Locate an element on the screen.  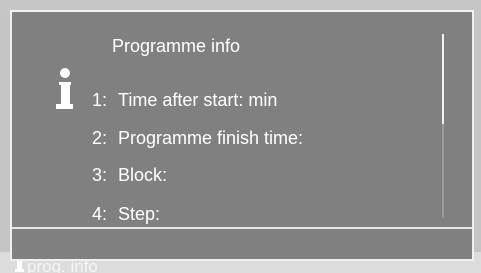
info-icon is located at coordinates (64, 88).